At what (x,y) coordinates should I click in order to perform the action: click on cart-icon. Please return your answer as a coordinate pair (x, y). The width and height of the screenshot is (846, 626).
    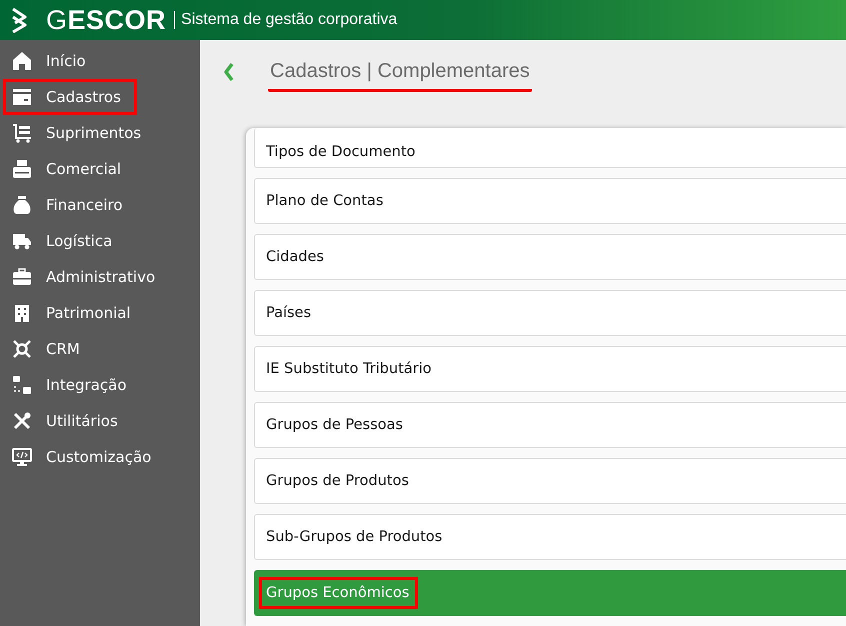
    Looking at the image, I should click on (22, 133).